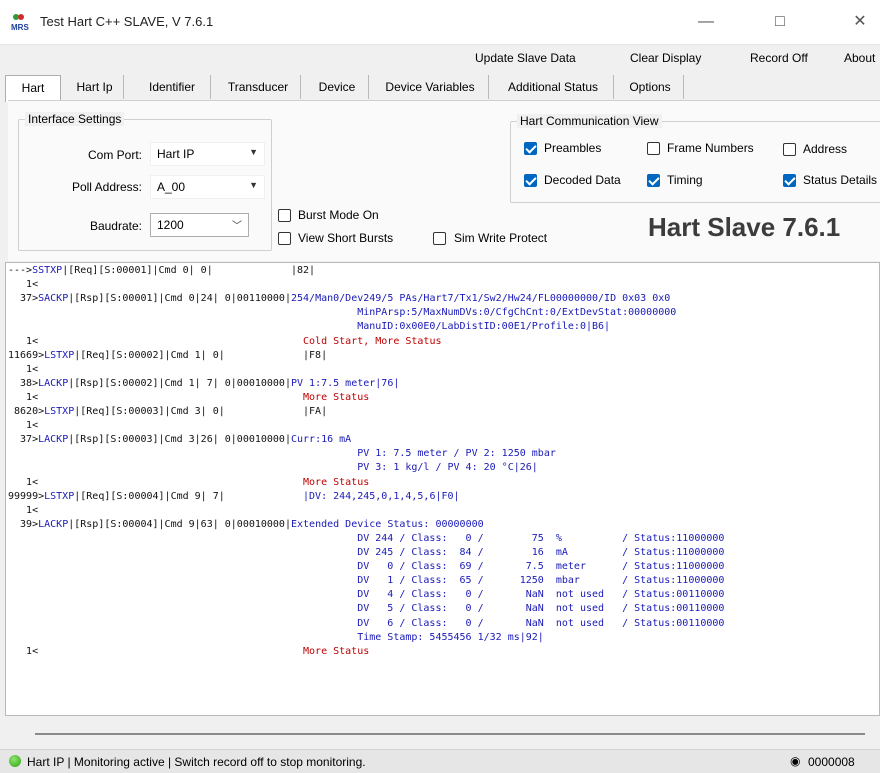  What do you see at coordinates (665, 60) in the screenshot?
I see `clear-display-button: Clear Display` at bounding box center [665, 60].